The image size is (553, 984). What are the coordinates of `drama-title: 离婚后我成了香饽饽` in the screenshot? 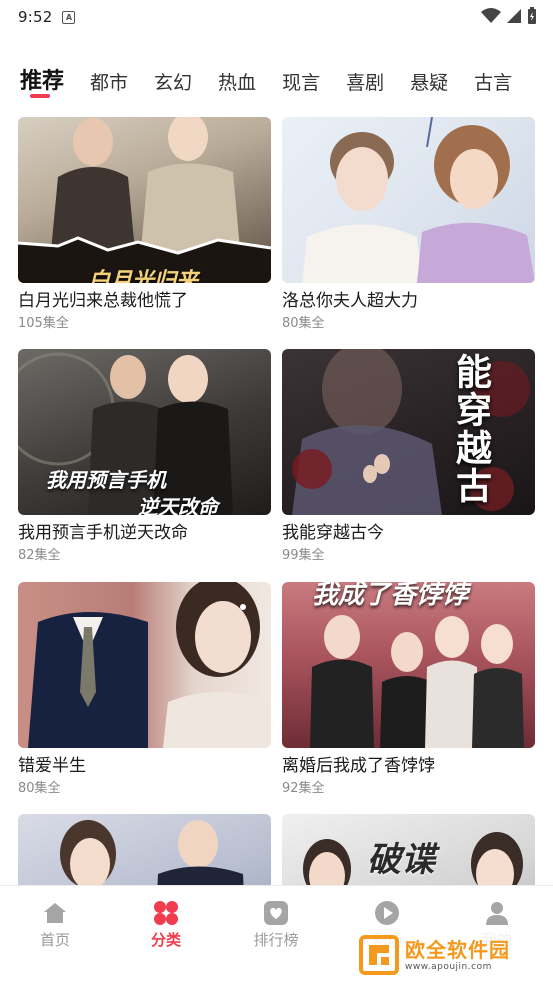 It's located at (408, 766).